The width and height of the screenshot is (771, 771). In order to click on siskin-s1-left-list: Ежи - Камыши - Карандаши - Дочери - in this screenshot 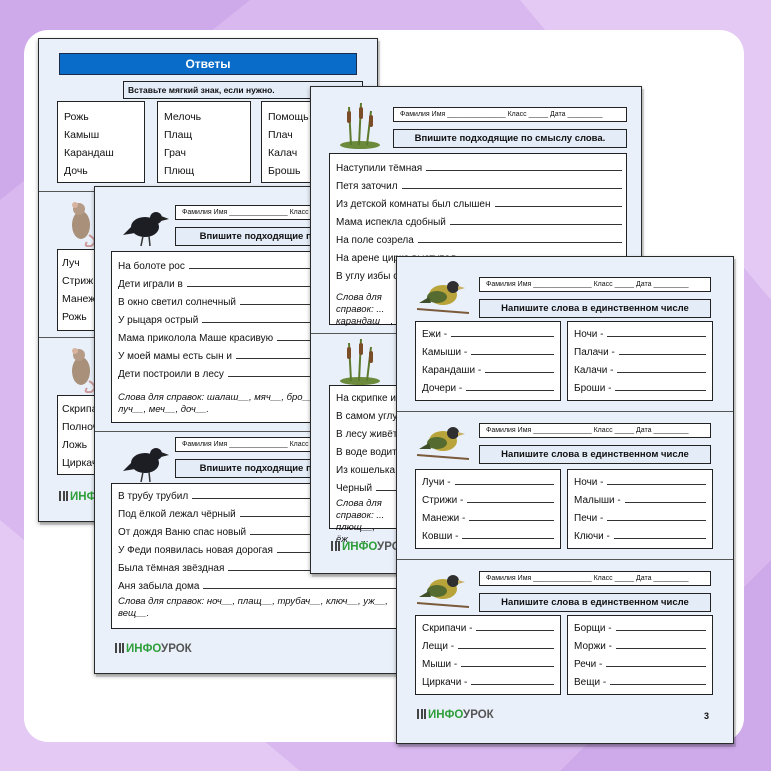, I will do `click(488, 362)`.